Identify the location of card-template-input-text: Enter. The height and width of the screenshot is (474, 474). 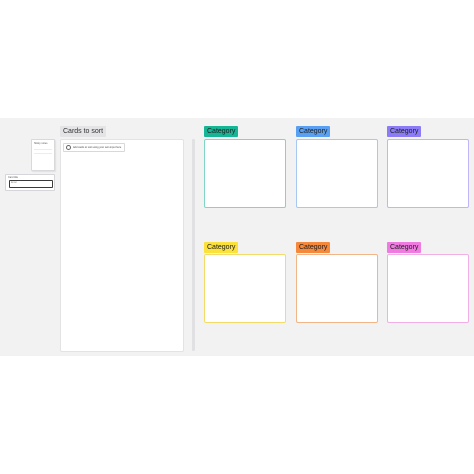
(14, 182).